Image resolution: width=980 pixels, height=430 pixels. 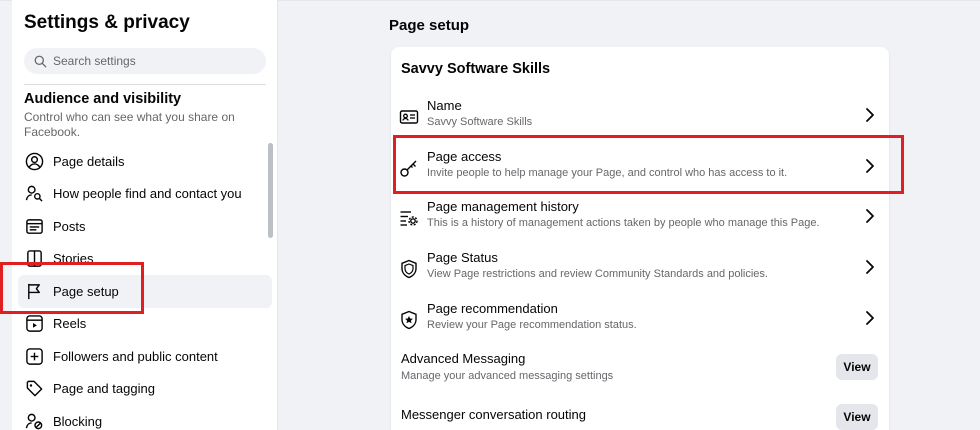 I want to click on row-description: Savvy Software Skills, so click(x=480, y=122).